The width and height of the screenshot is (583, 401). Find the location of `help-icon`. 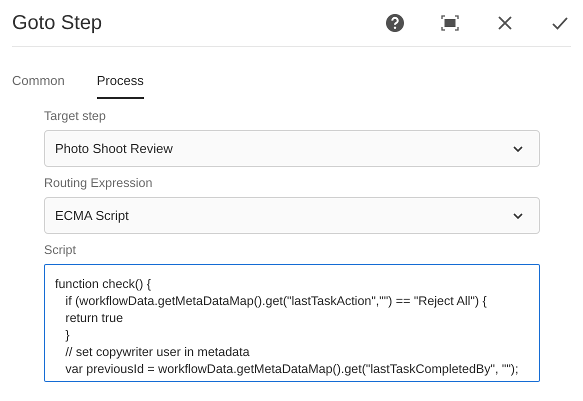

help-icon is located at coordinates (395, 23).